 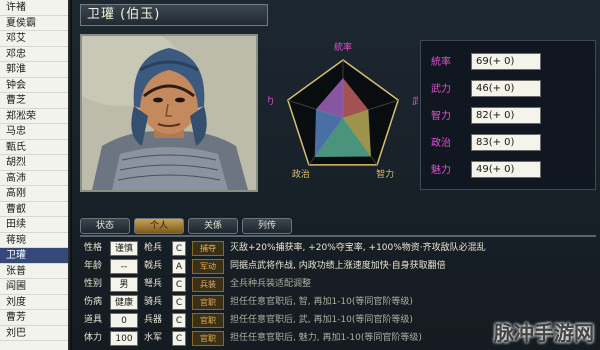 I want to click on stat-value: 49(+ 0), so click(x=506, y=169).